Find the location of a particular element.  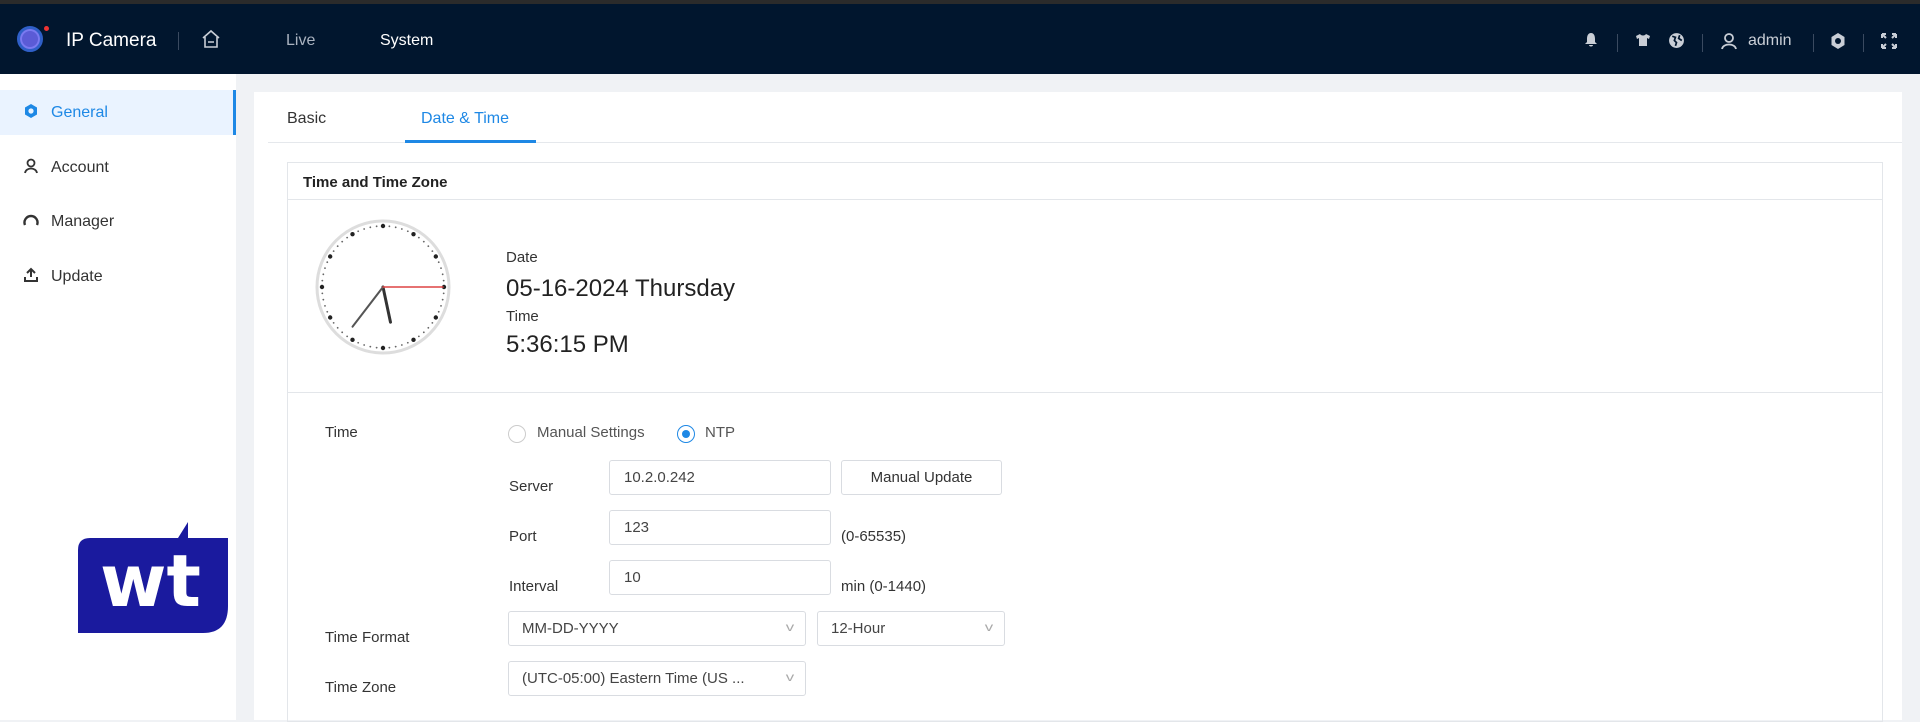

hour-format-select: 12-Hour v is located at coordinates (911, 628).